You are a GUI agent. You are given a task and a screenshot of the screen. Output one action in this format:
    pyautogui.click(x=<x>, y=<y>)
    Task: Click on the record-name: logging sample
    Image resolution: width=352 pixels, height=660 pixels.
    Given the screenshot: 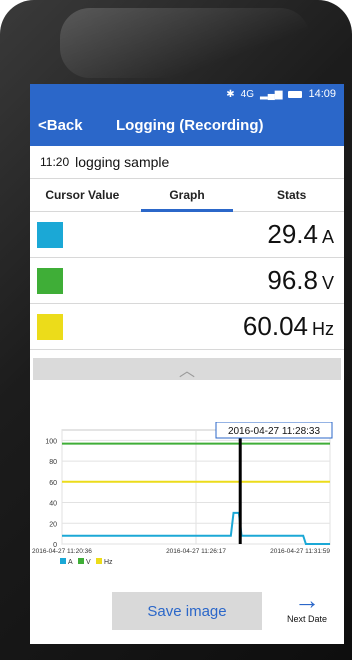 What is the action you would take?
    pyautogui.click(x=122, y=162)
    